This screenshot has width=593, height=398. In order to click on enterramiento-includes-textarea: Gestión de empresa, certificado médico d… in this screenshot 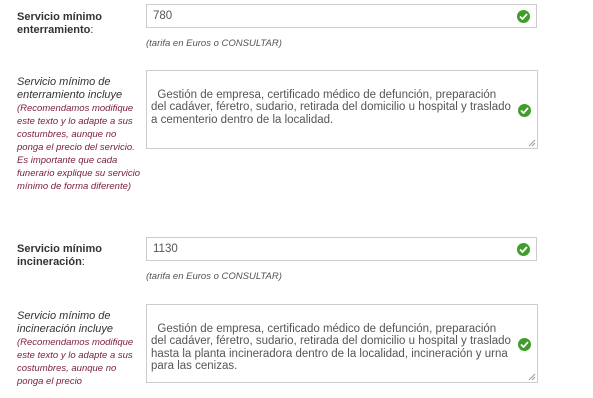, I will do `click(342, 109)`.